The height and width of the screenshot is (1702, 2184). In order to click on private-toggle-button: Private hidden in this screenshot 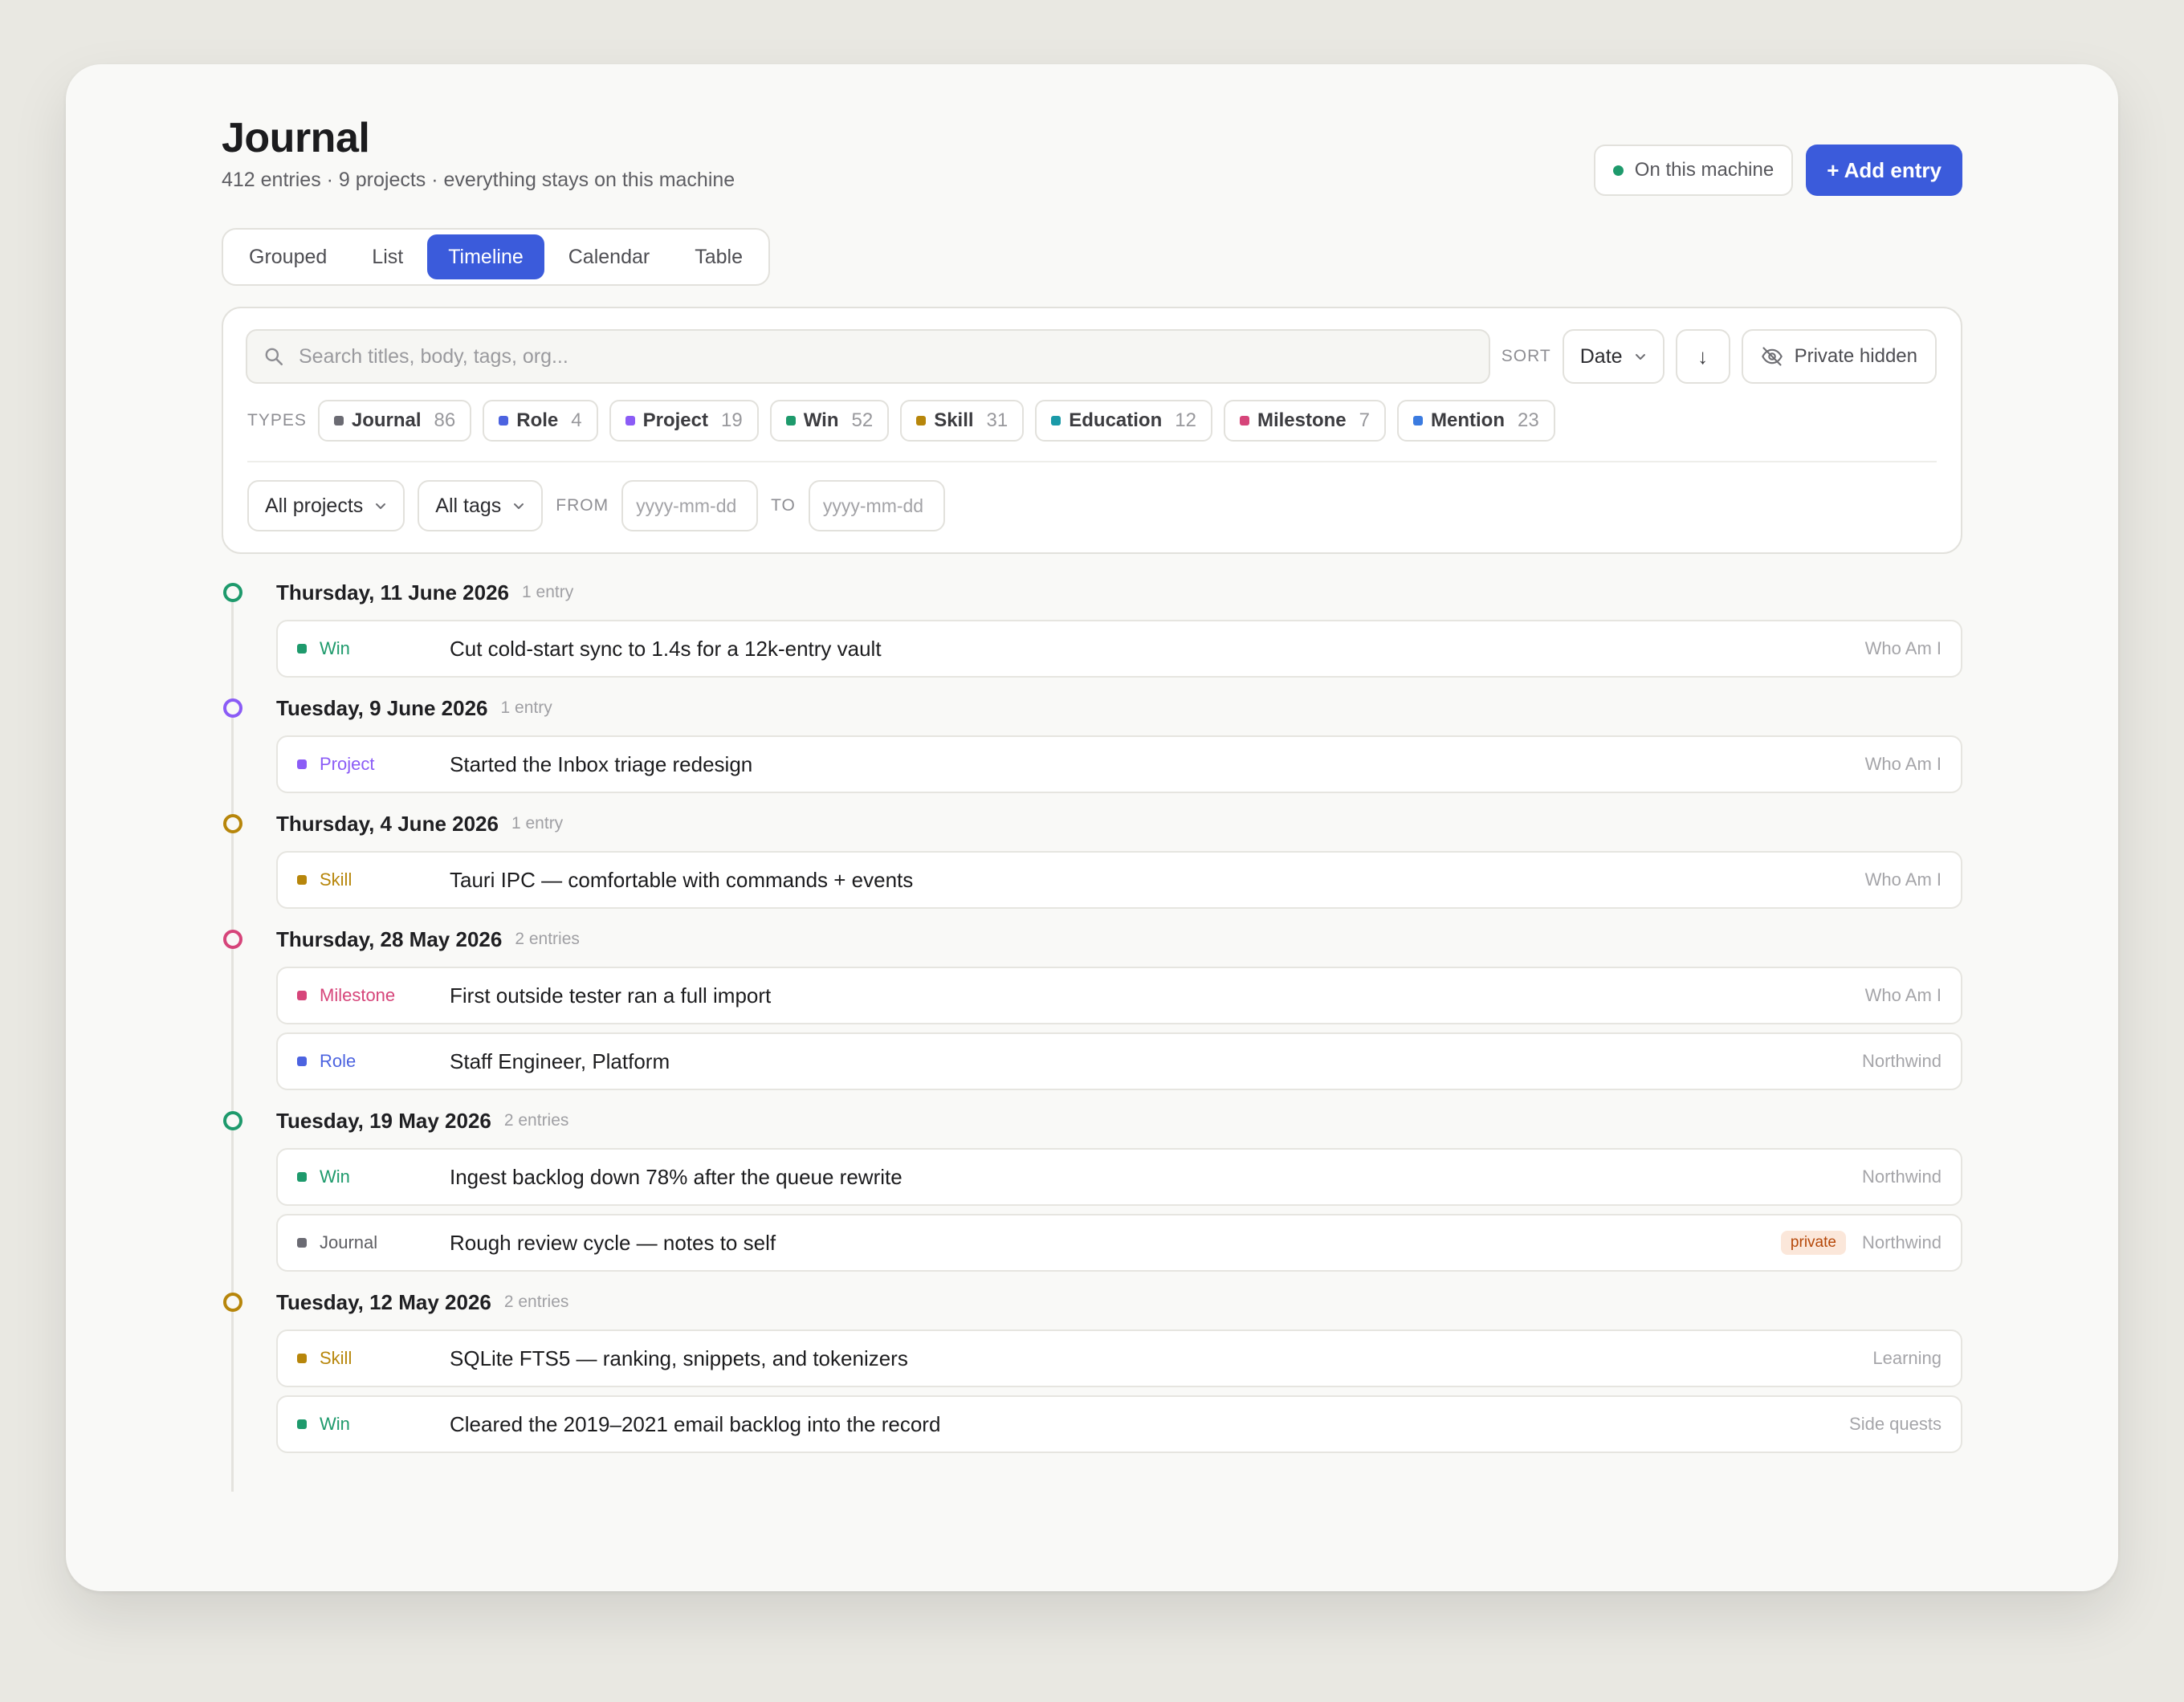, I will do `click(1839, 356)`.